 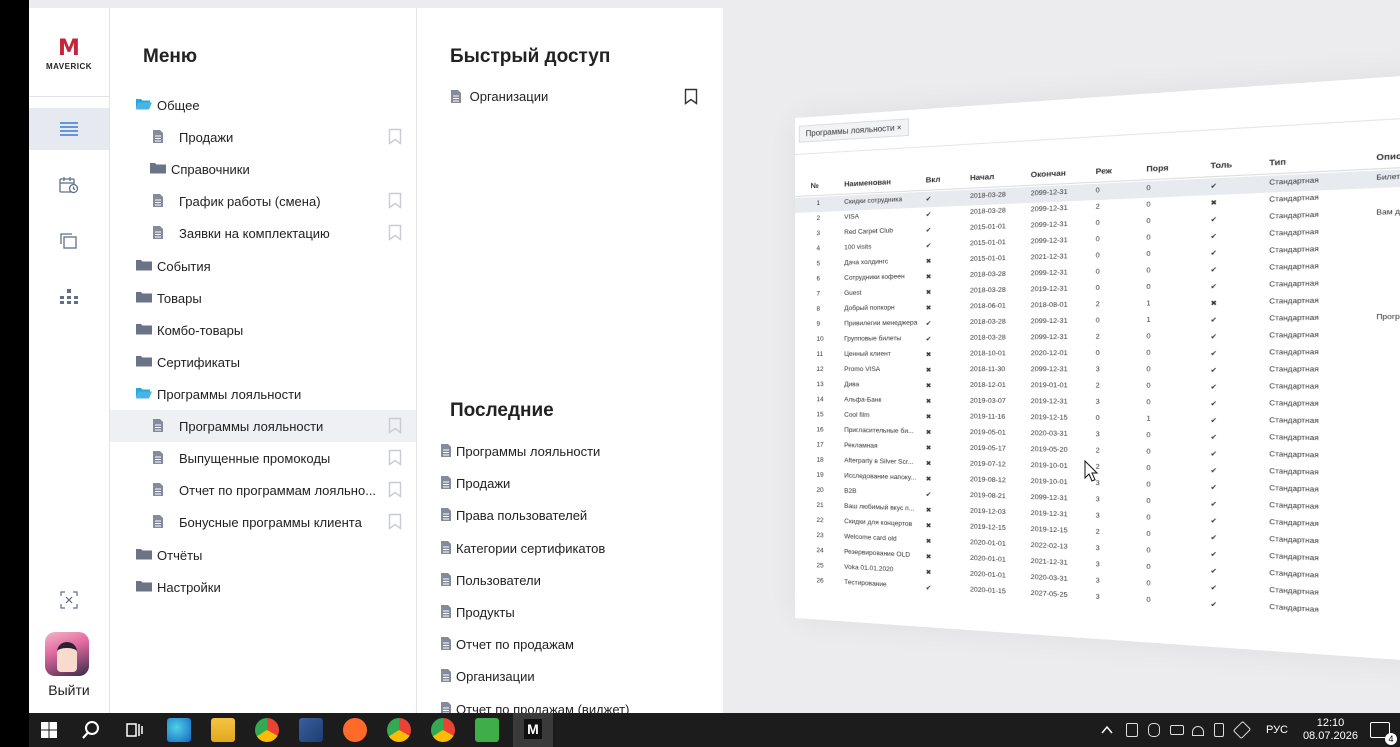 I want to click on user-avatar, so click(x=67, y=654).